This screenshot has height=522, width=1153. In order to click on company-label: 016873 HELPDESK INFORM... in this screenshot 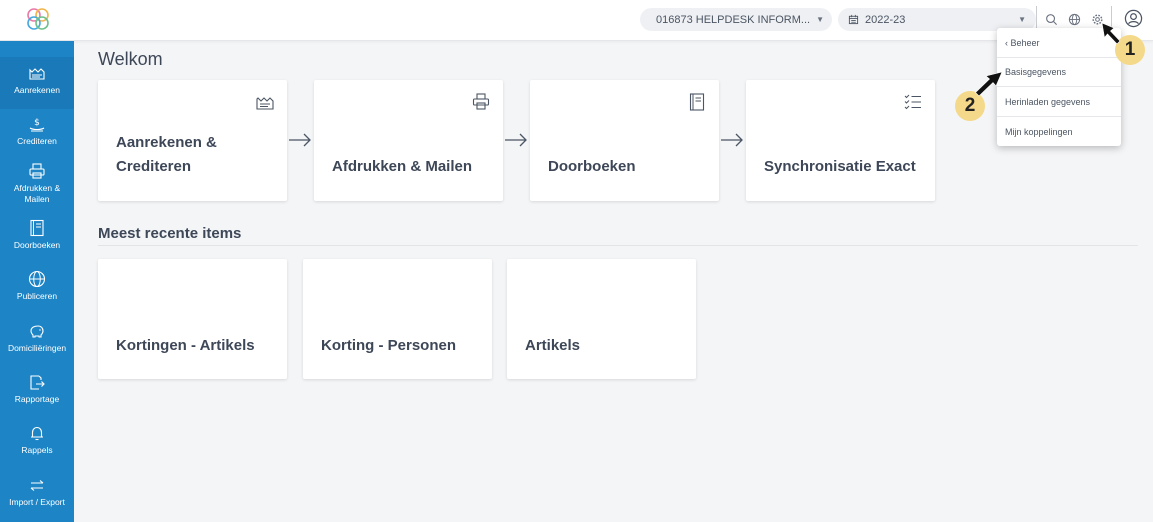, I will do `click(733, 19)`.